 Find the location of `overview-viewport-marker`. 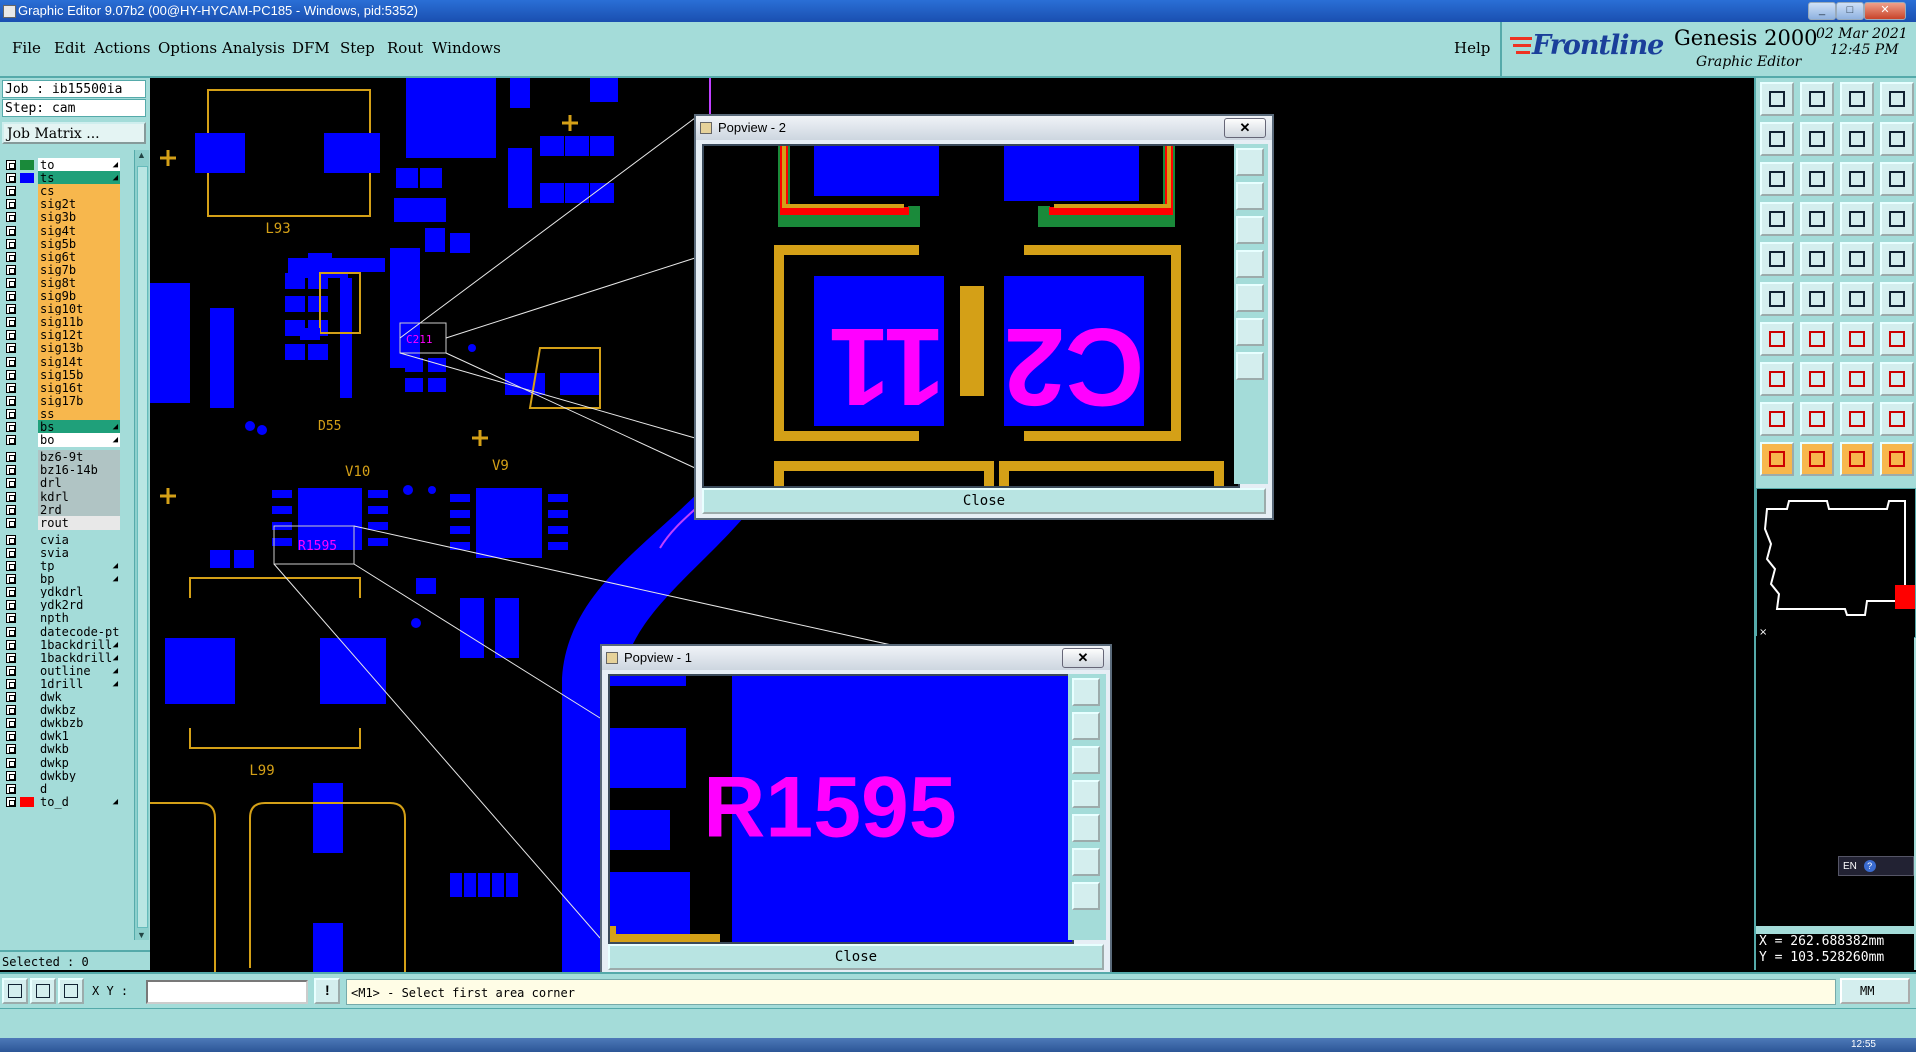

overview-viewport-marker is located at coordinates (1905, 597).